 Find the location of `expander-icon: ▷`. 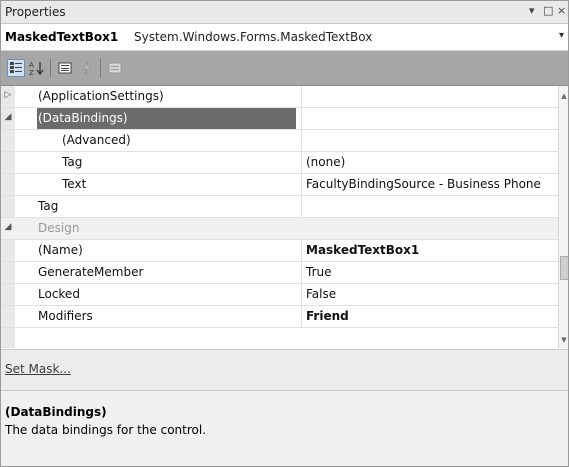

expander-icon: ▷ is located at coordinates (8, 95).